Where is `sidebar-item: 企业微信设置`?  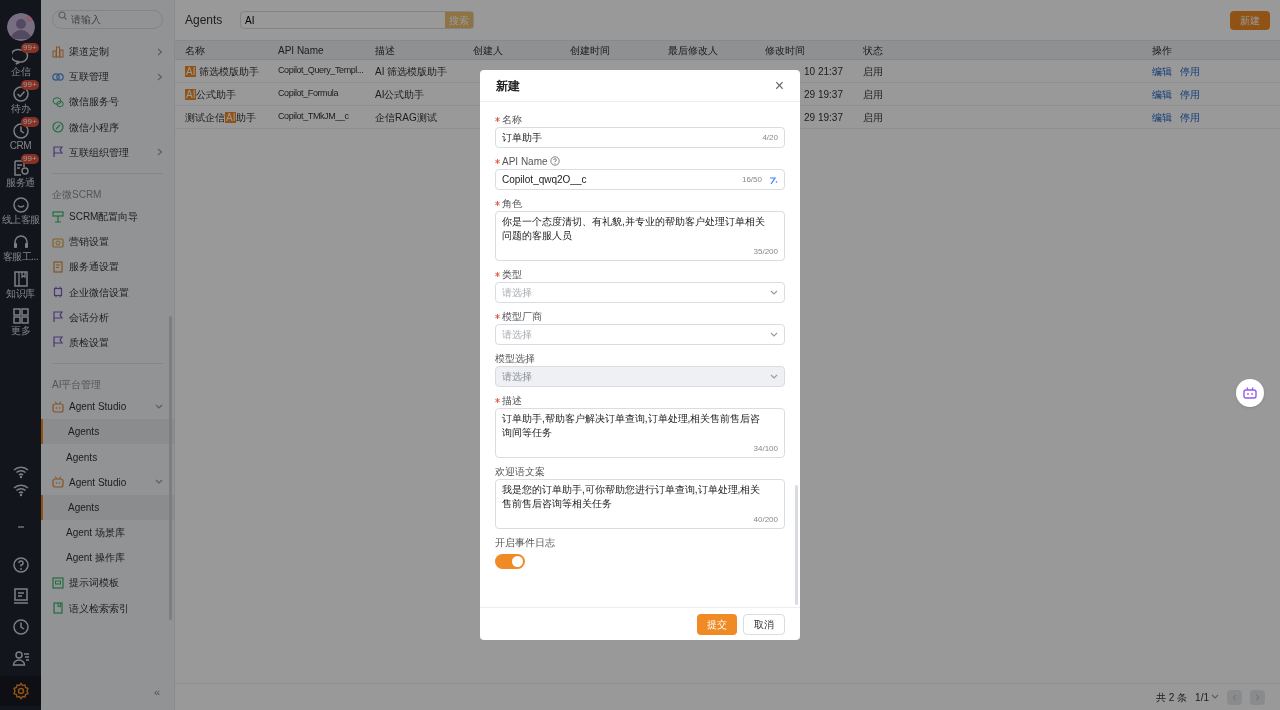
sidebar-item: 企业微信设置 is located at coordinates (107, 292).